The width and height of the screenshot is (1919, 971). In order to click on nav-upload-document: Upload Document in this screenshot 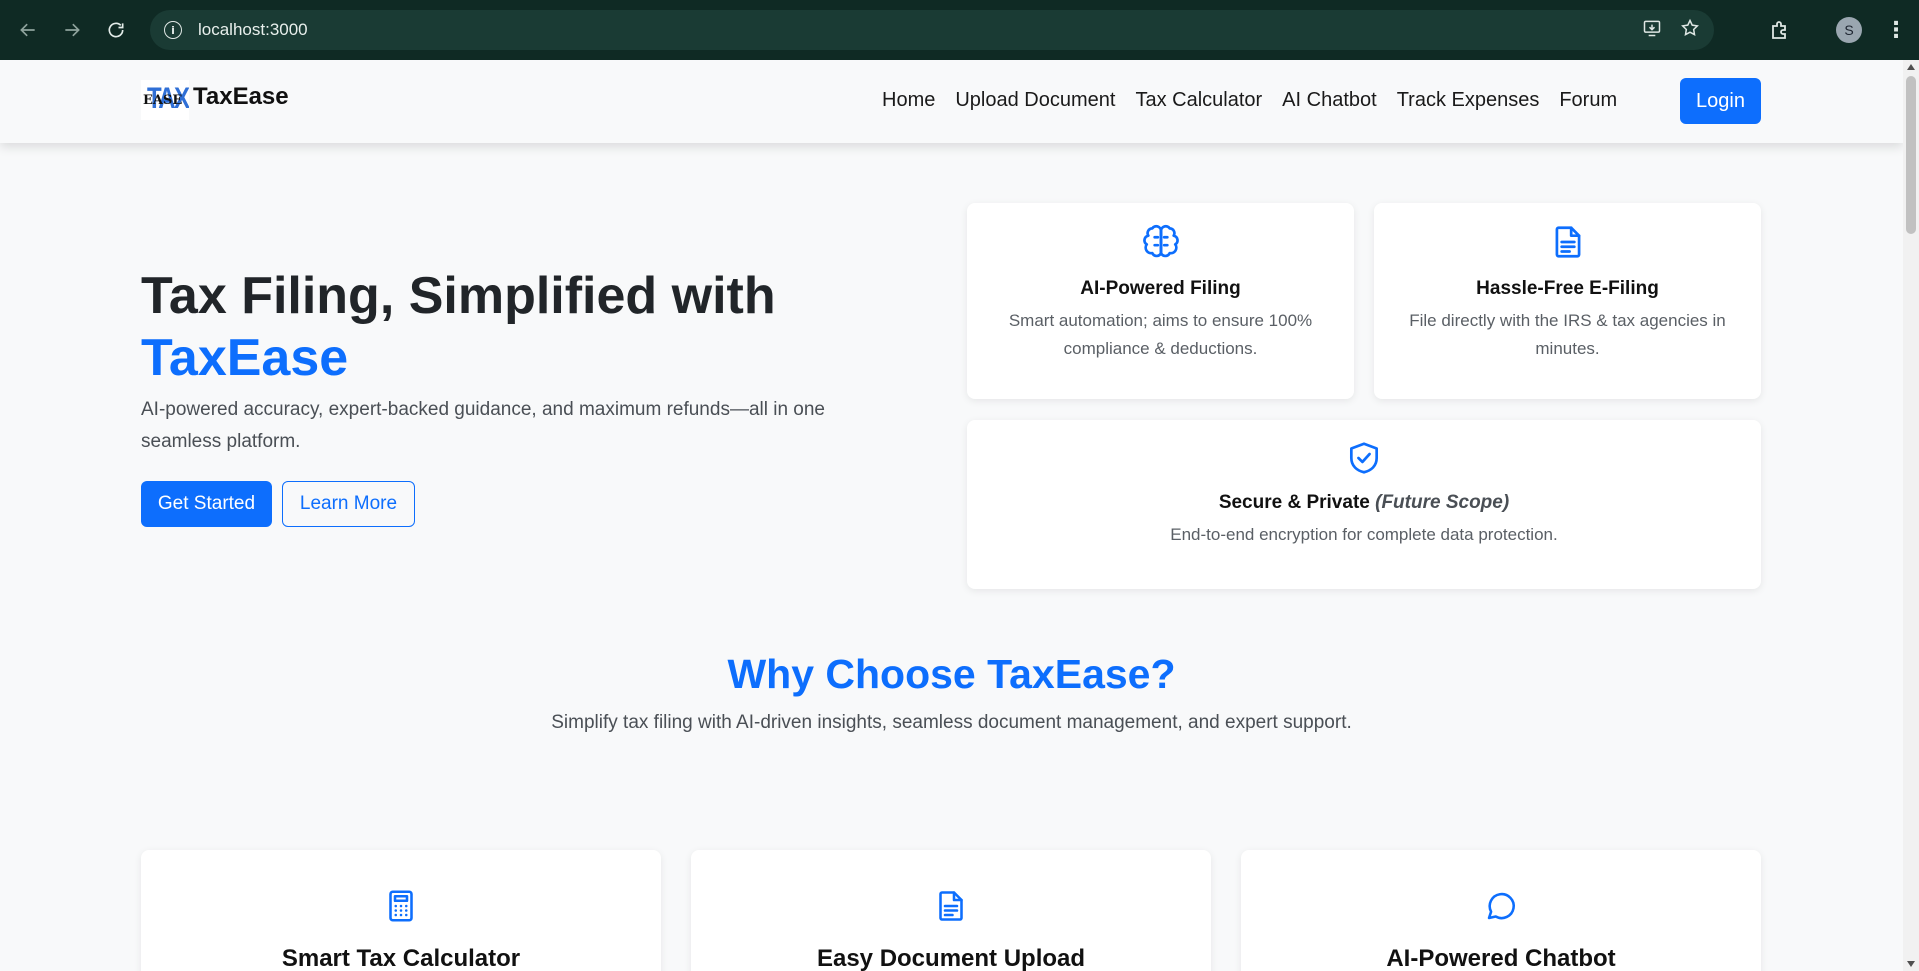, I will do `click(1035, 100)`.